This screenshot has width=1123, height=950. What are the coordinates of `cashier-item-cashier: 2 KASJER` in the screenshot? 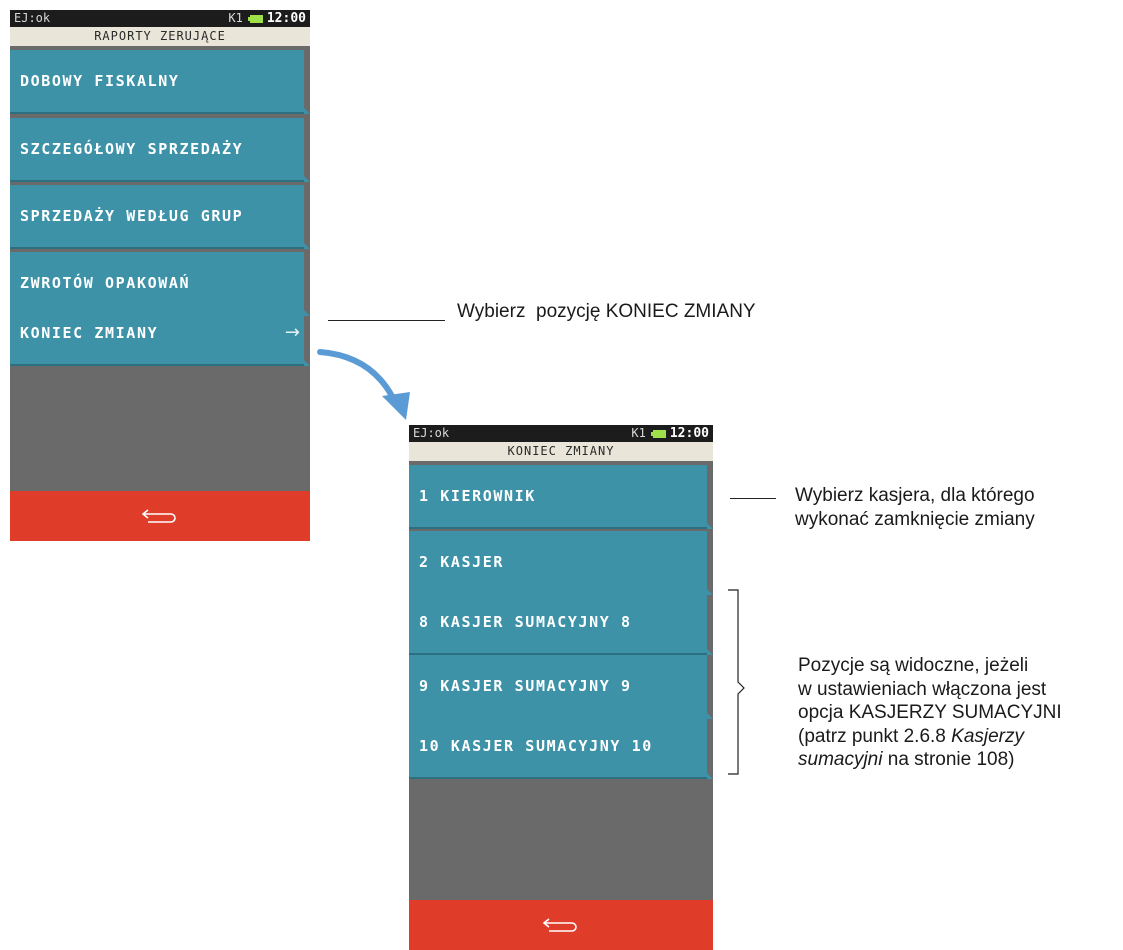 It's located at (561, 563).